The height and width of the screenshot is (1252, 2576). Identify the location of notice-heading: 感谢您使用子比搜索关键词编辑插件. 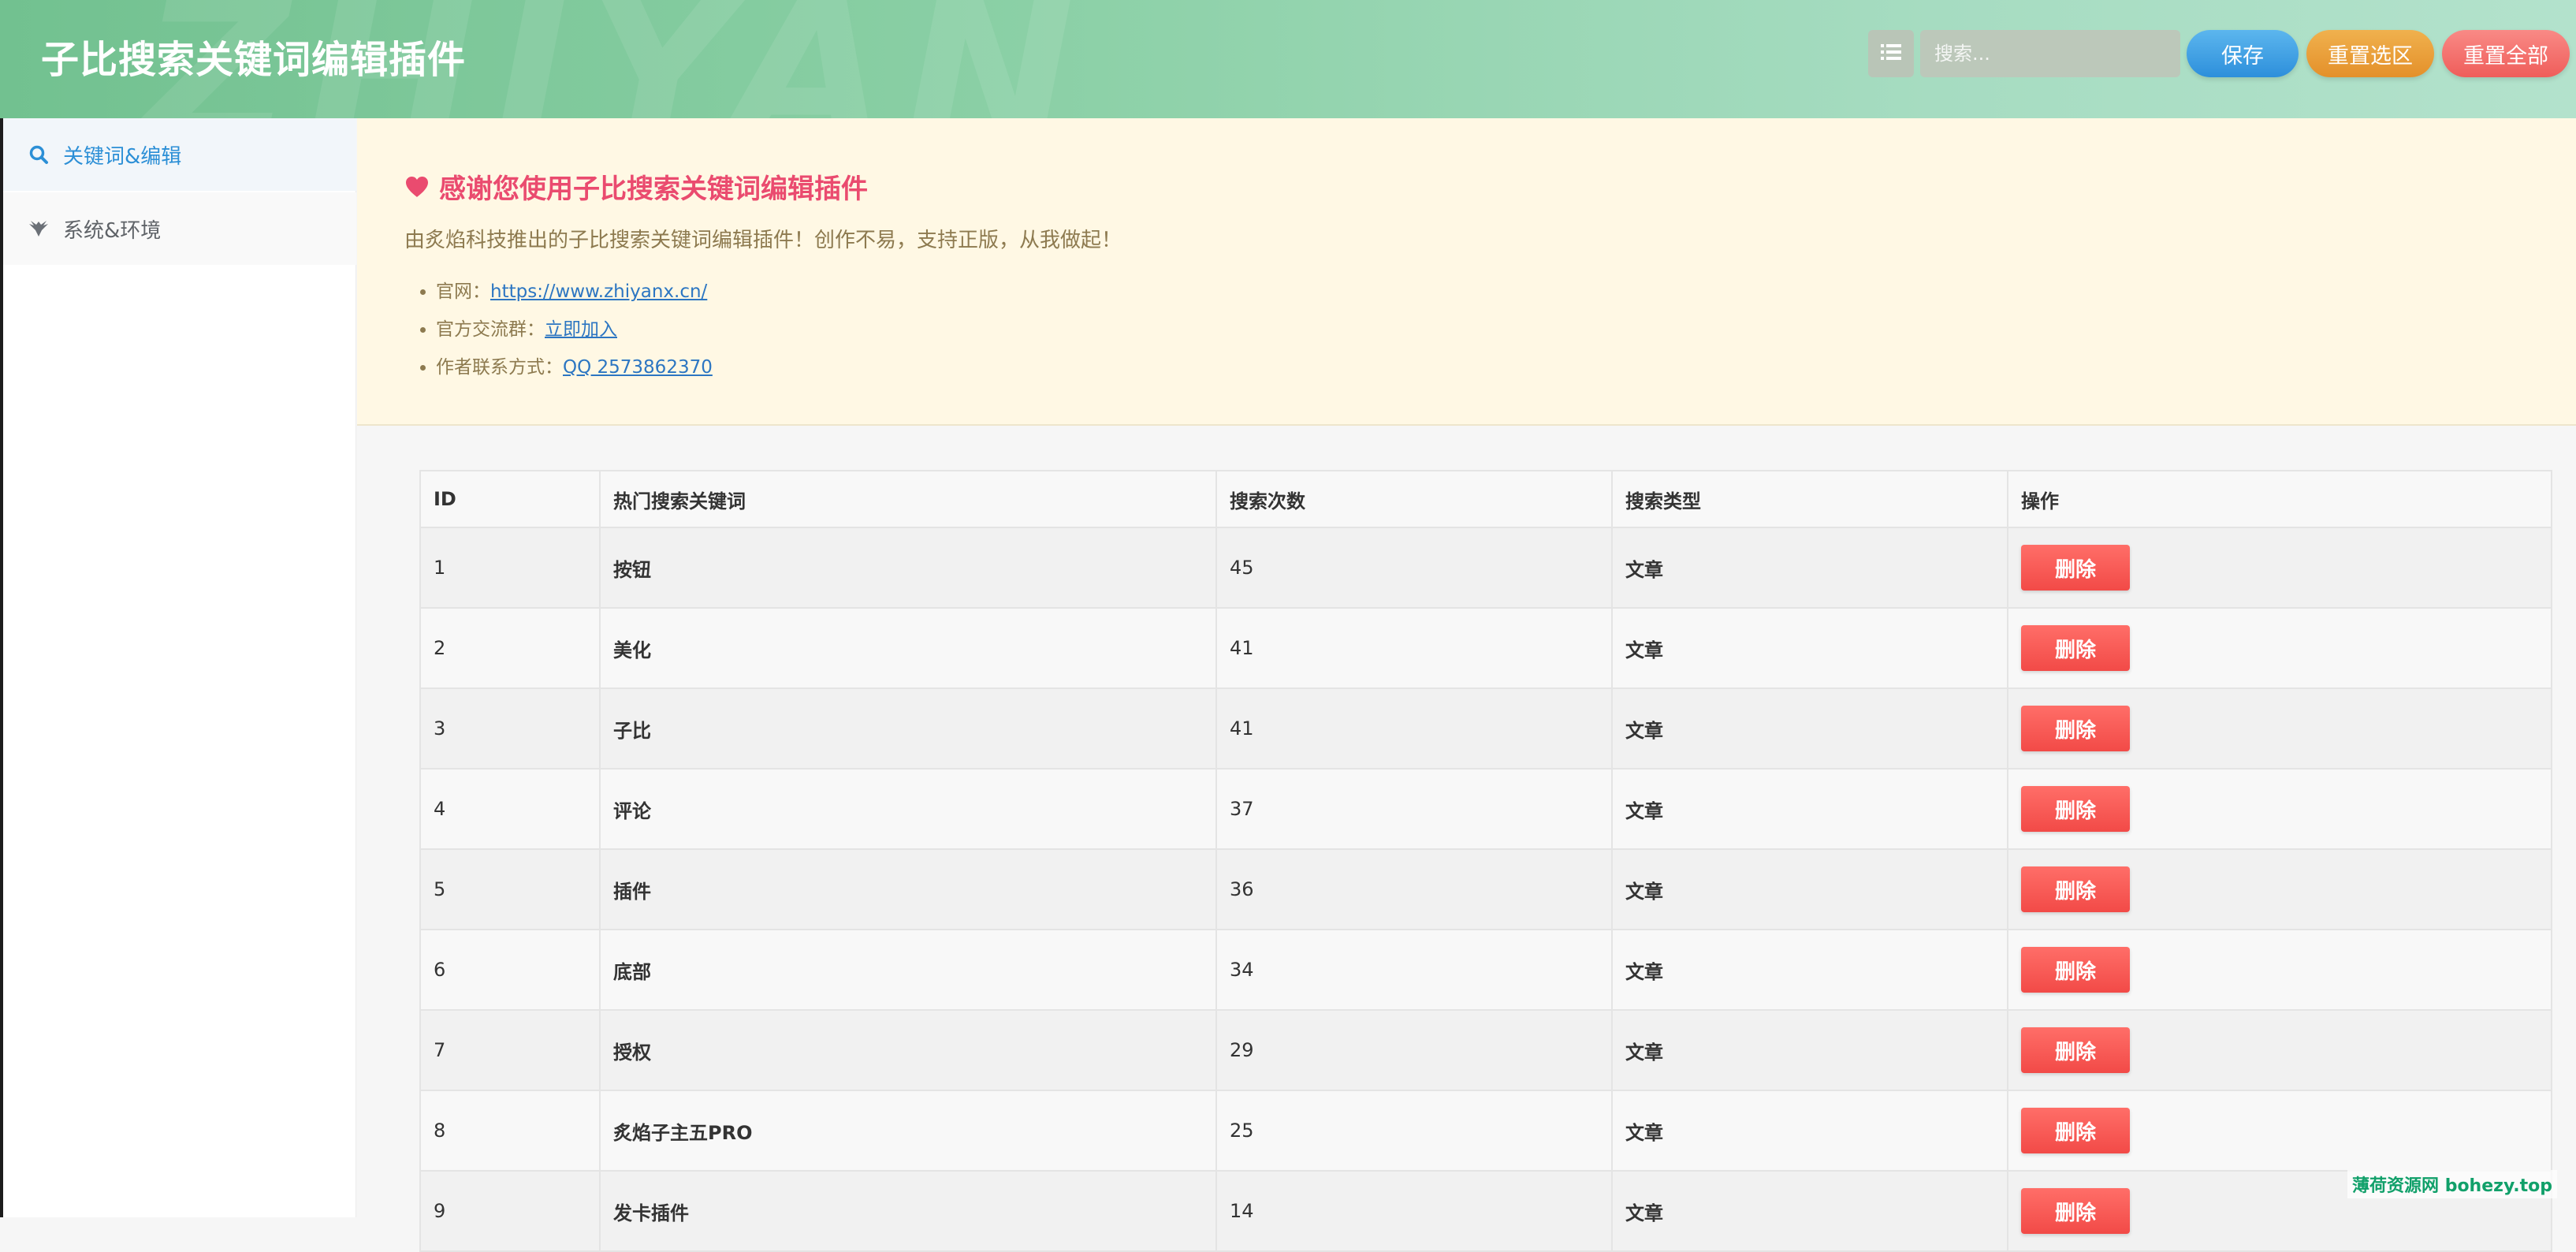
(636, 186).